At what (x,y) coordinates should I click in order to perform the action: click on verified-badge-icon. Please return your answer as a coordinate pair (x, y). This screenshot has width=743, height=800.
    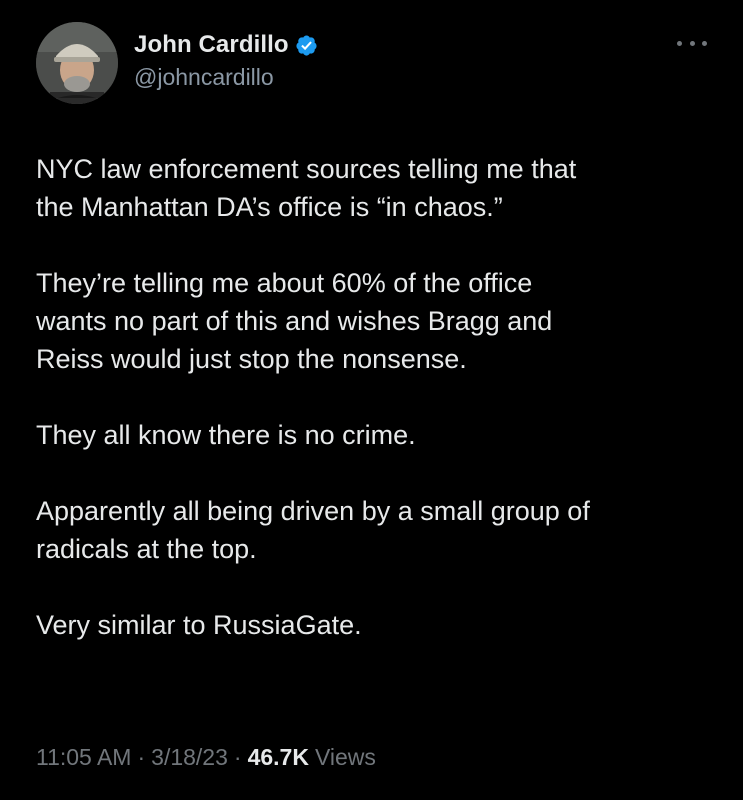
    Looking at the image, I should click on (306, 45).